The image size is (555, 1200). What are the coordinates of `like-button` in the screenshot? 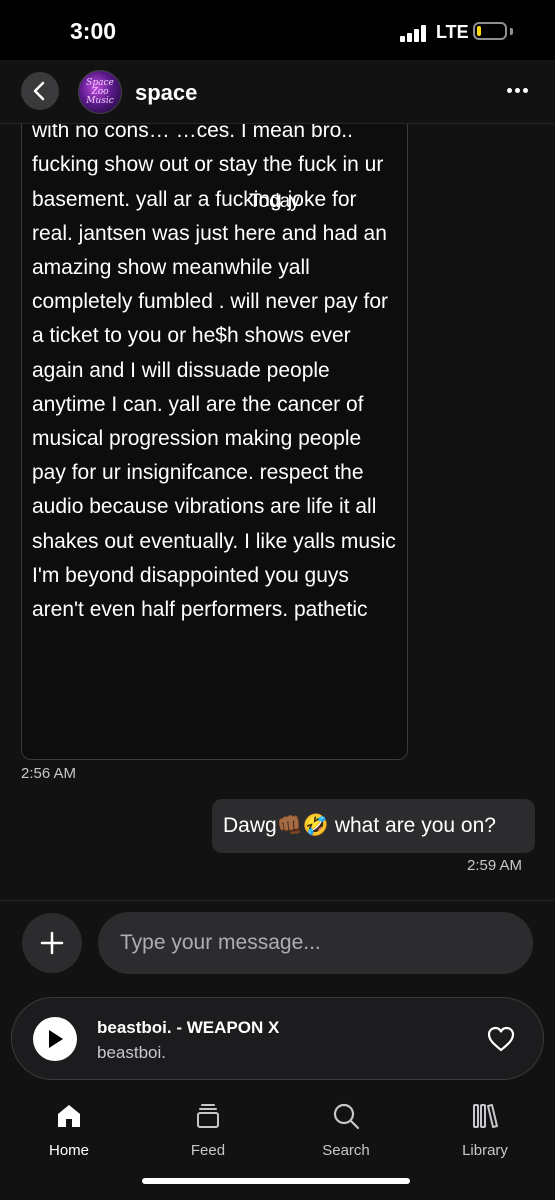 It's located at (501, 1039).